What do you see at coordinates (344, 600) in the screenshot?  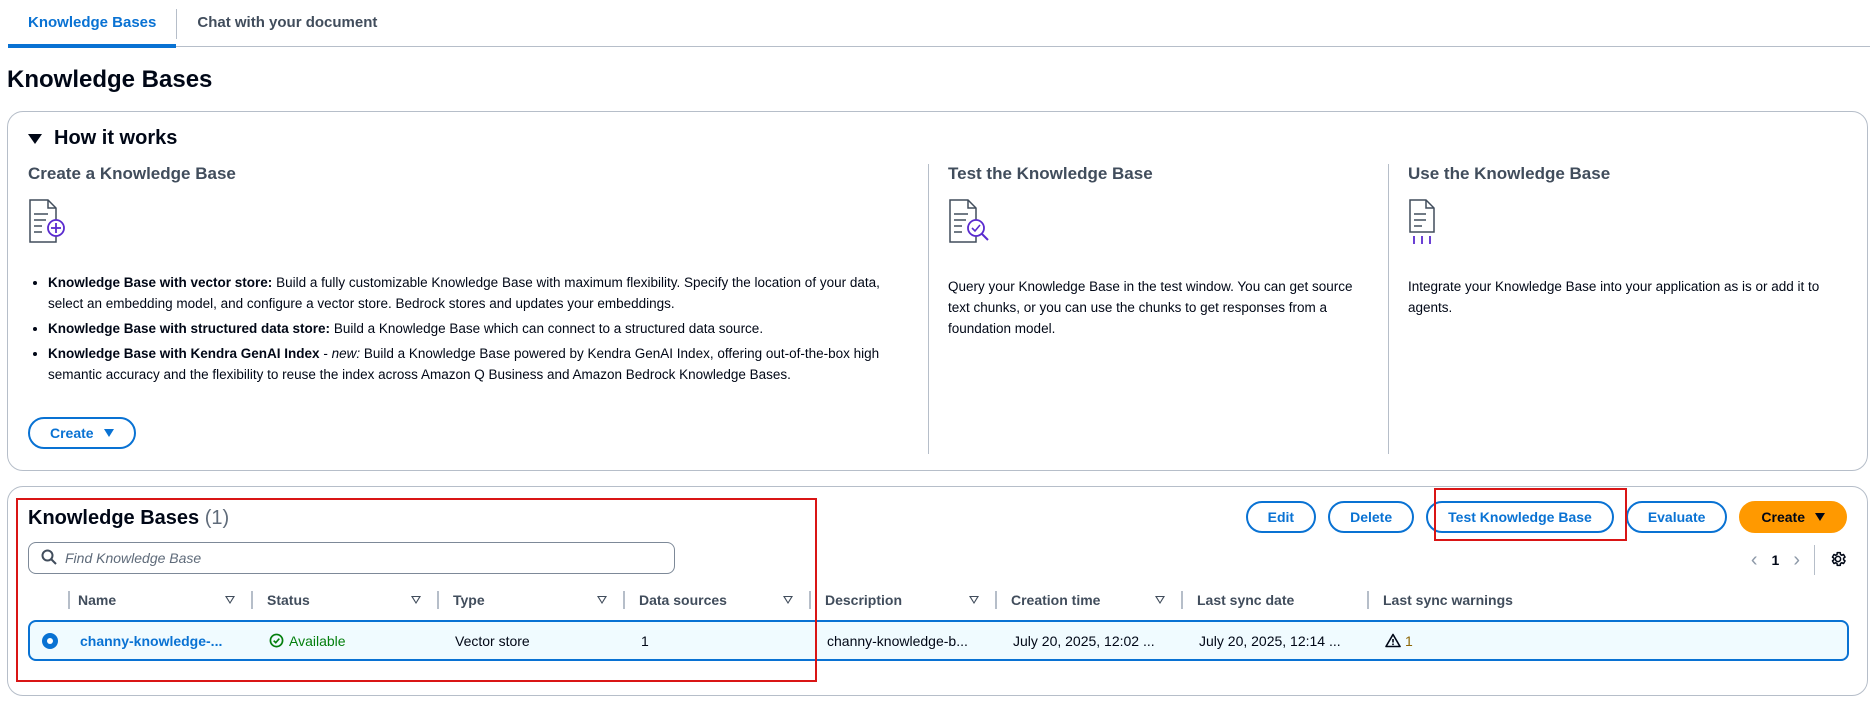 I see `column-header-status: Status` at bounding box center [344, 600].